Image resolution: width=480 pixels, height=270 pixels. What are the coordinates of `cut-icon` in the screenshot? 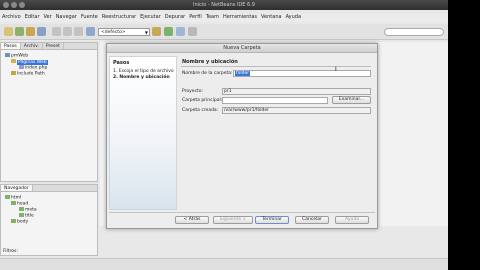 It's located at (56, 31).